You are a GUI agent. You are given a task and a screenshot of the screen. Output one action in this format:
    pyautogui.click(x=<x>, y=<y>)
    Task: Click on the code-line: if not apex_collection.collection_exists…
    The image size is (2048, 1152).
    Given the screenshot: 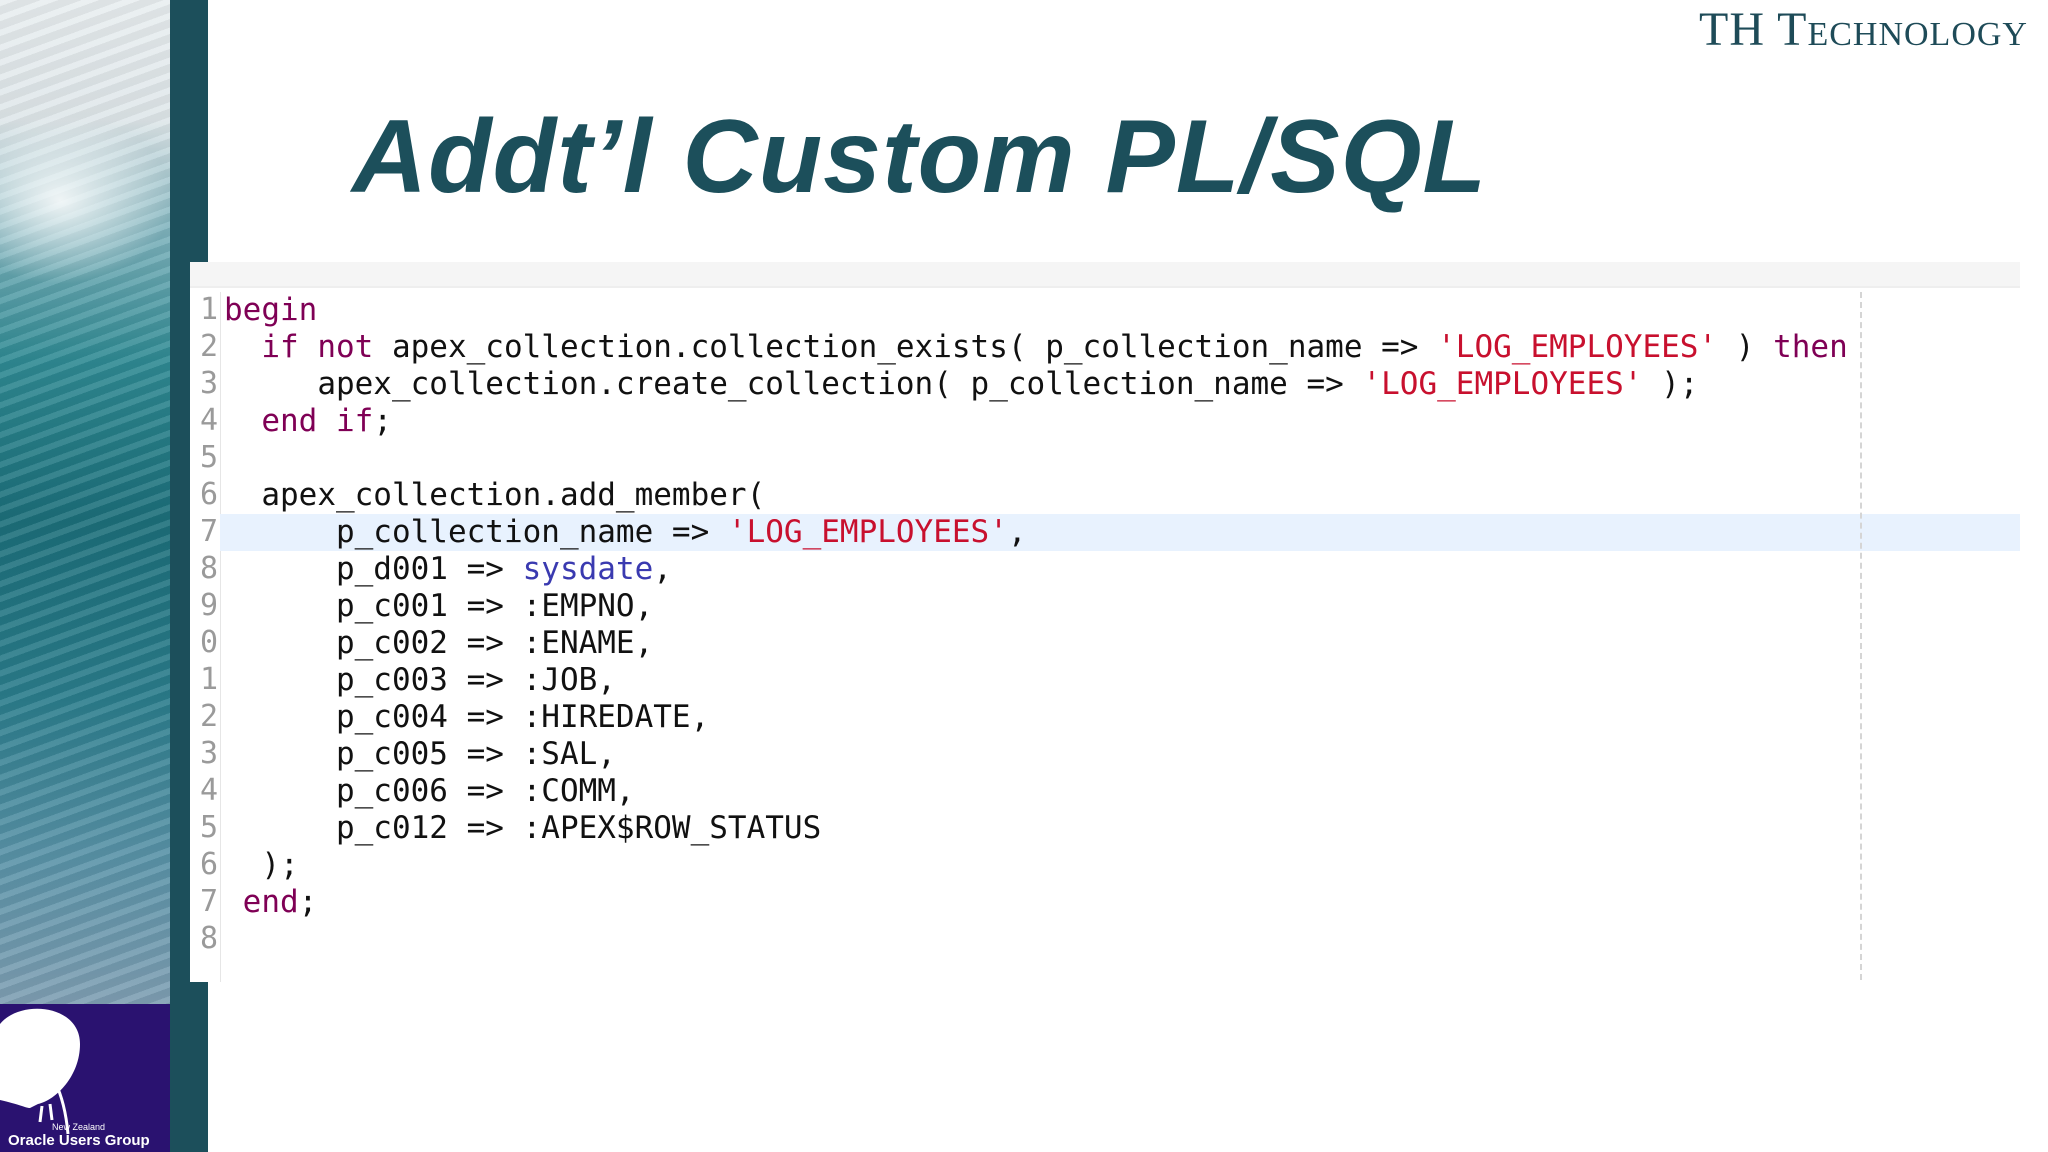 What is the action you would take?
    pyautogui.click(x=1120, y=347)
    